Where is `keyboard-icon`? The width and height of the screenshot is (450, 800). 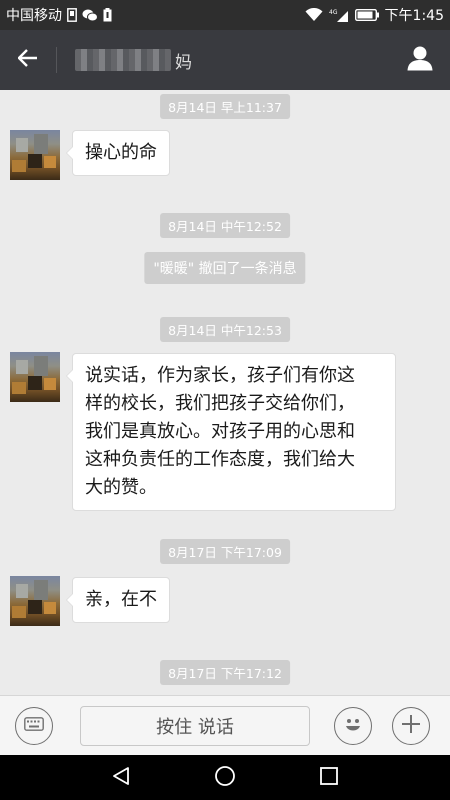
keyboard-icon is located at coordinates (34, 725).